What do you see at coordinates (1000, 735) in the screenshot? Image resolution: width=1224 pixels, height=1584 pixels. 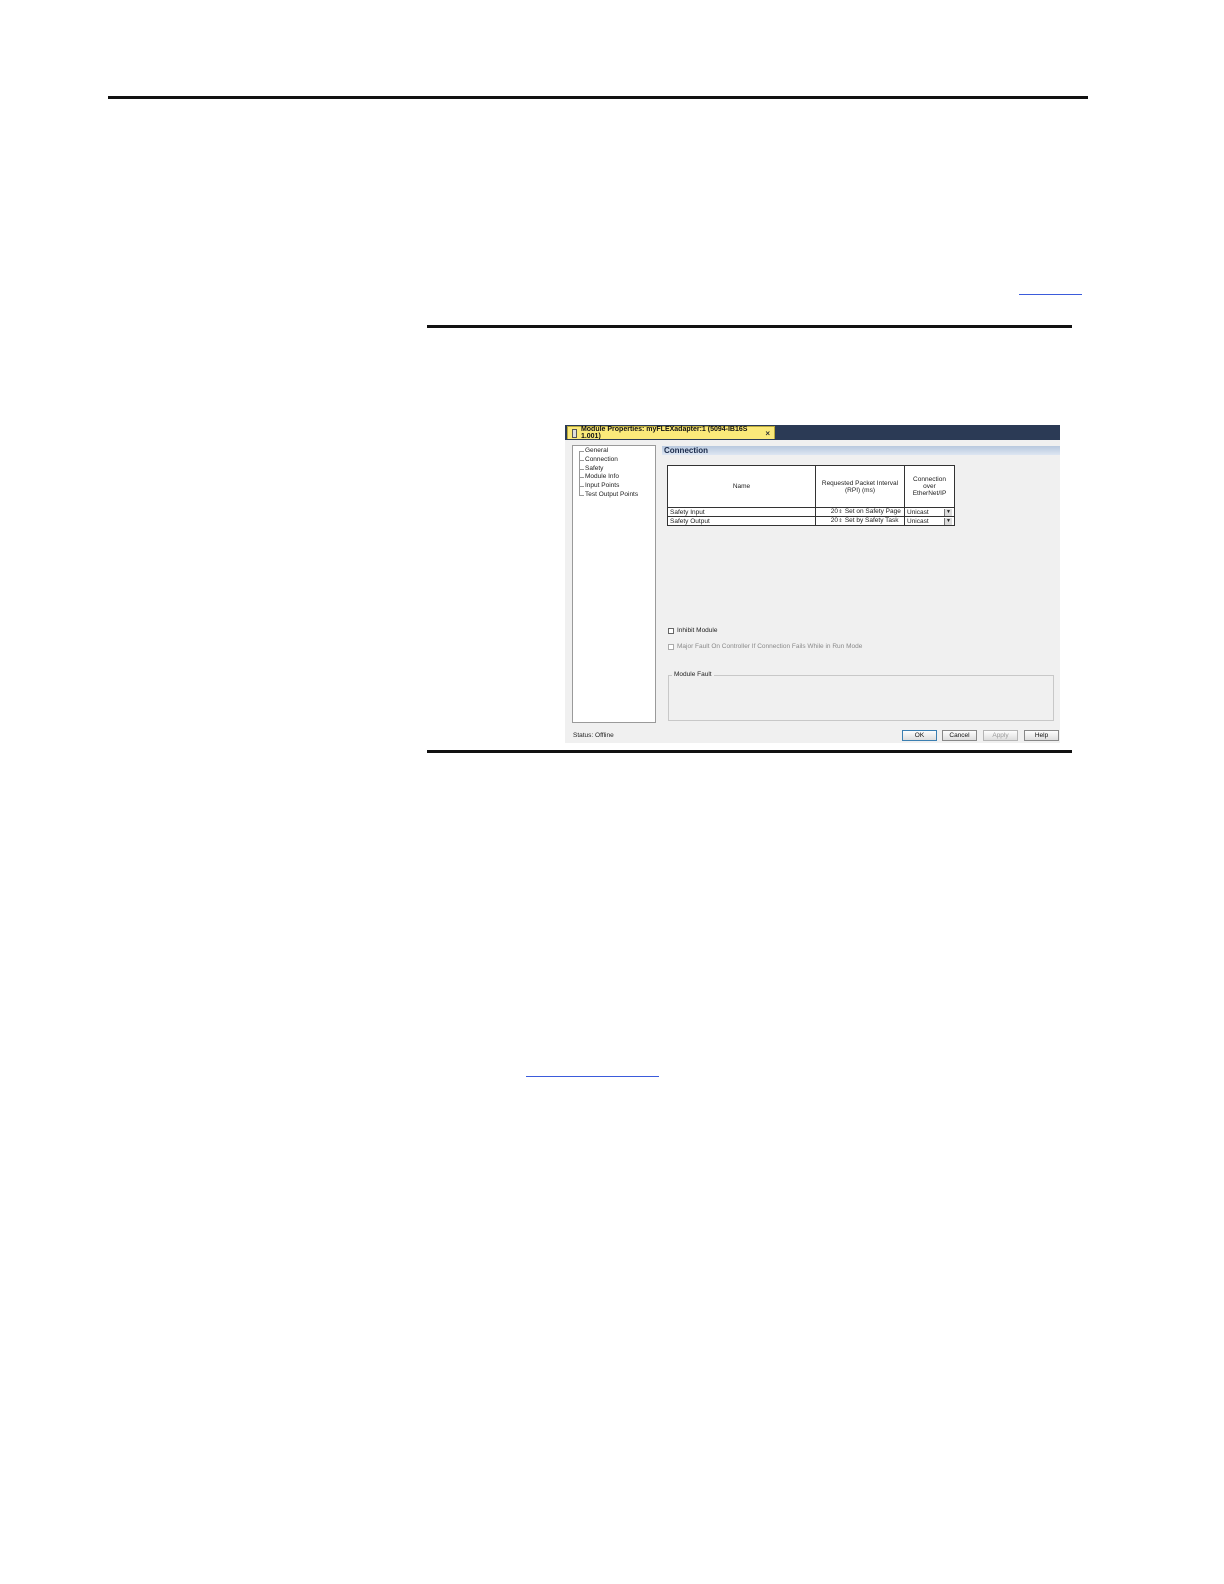 I see `apply-button: Apply` at bounding box center [1000, 735].